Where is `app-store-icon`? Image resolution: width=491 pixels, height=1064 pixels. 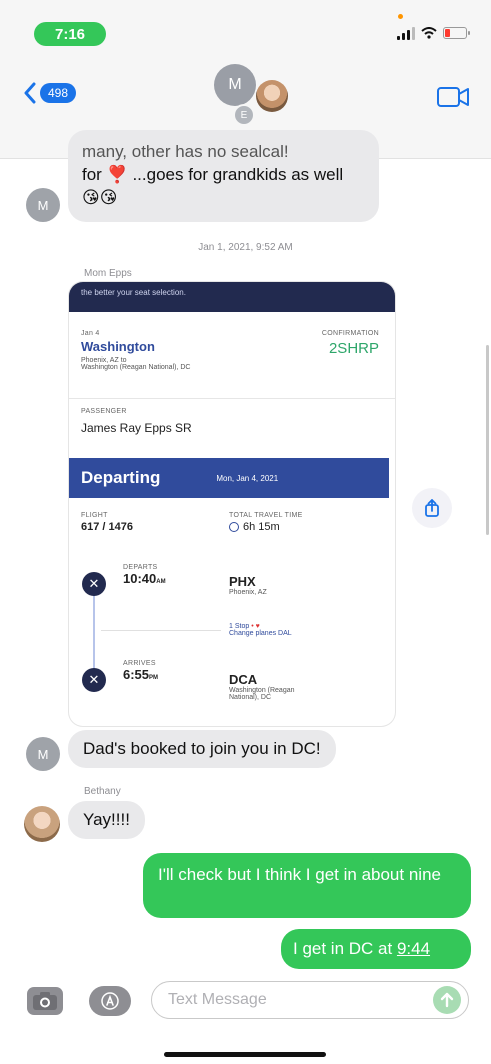 app-store-icon is located at coordinates (110, 1001).